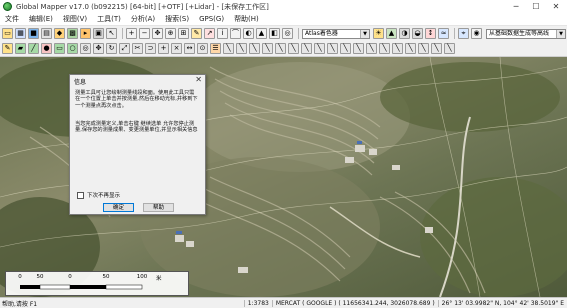 This screenshot has height=308, width=567. I want to click on status-help-text: 帮助,请按 F1, so click(20, 304).